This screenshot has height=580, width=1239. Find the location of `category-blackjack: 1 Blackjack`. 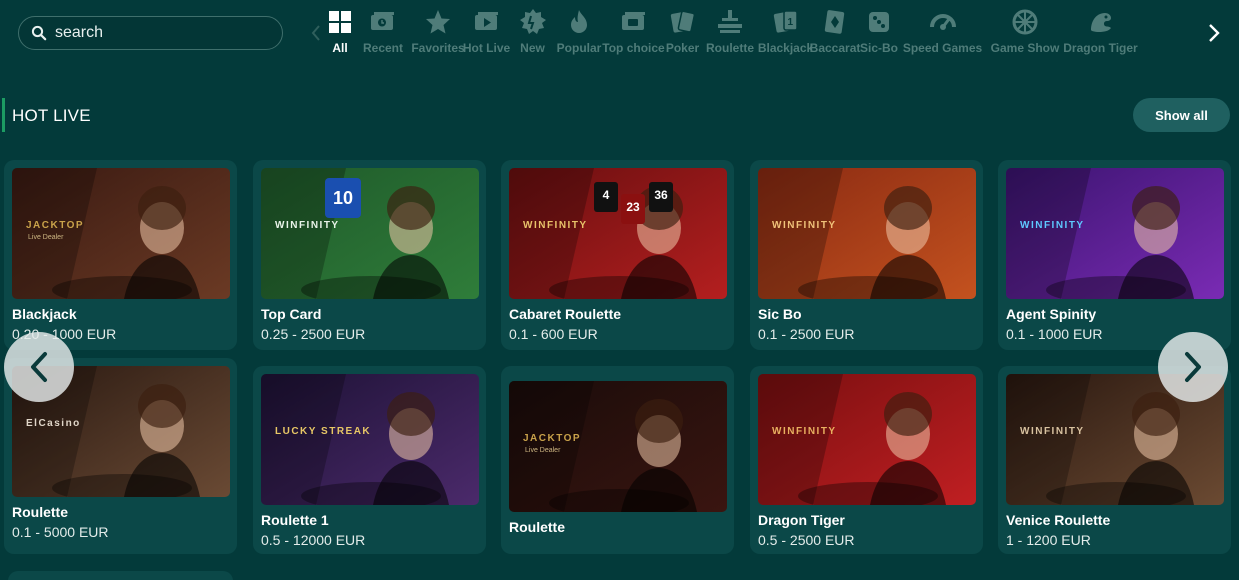

category-blackjack: 1 Blackjack is located at coordinates (785, 35).